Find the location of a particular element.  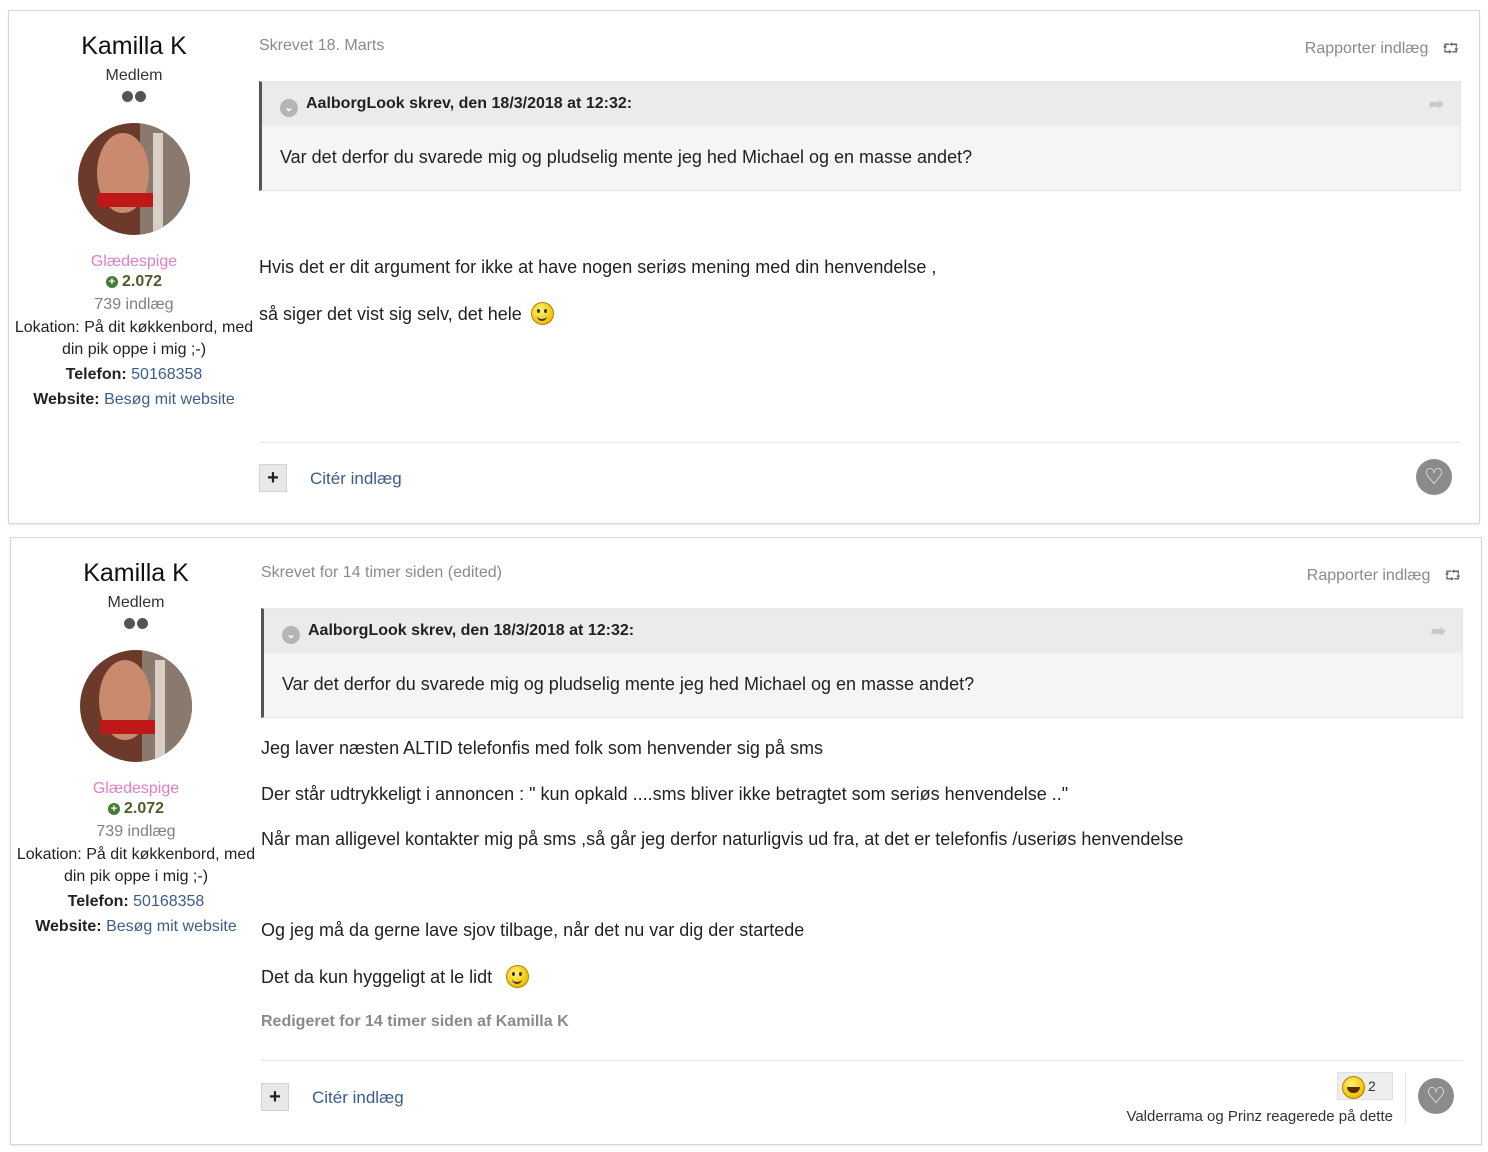

post-paragraph: Det da kun hyggeligt at le lidt is located at coordinates (395, 976).